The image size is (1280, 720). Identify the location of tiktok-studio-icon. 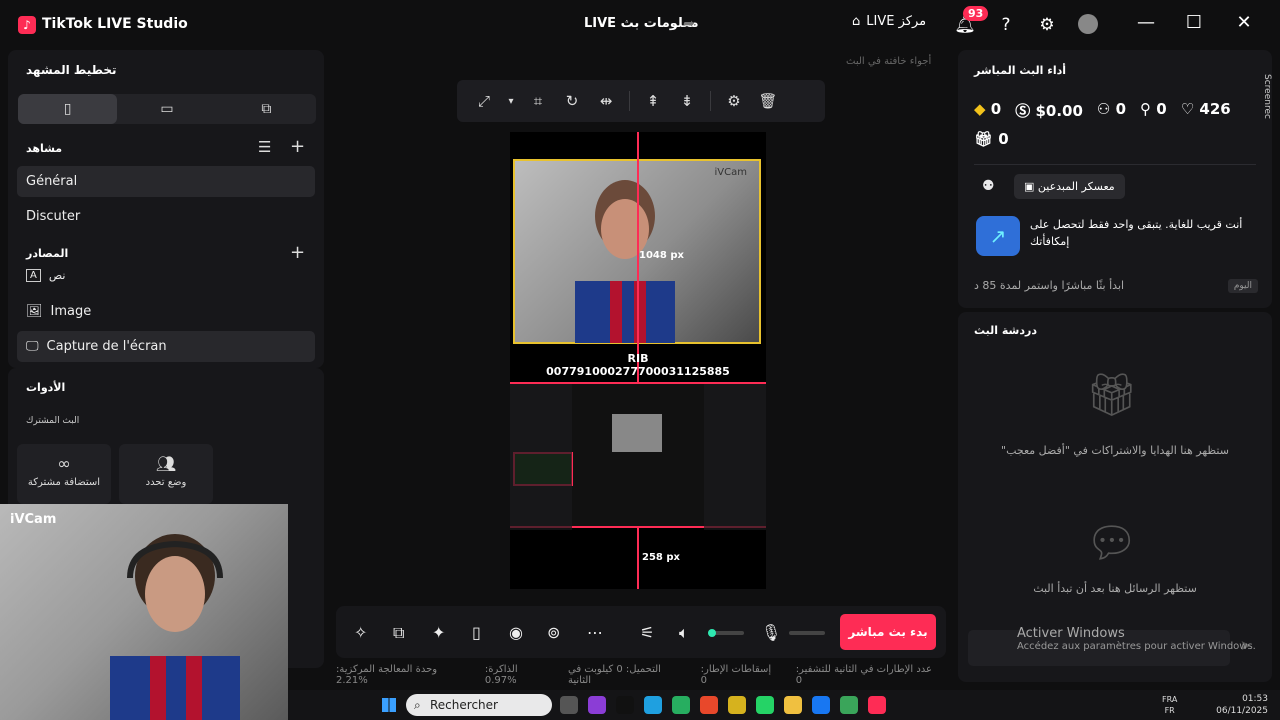
(877, 705).